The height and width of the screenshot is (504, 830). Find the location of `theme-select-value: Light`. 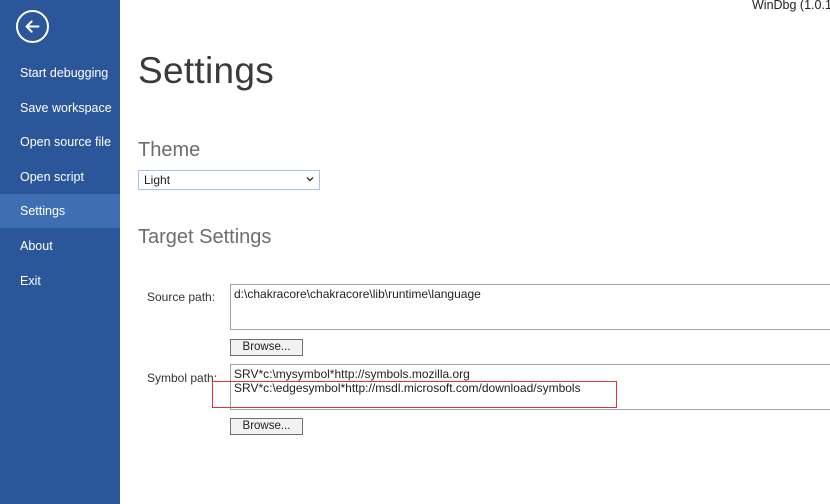

theme-select-value: Light is located at coordinates (157, 180).